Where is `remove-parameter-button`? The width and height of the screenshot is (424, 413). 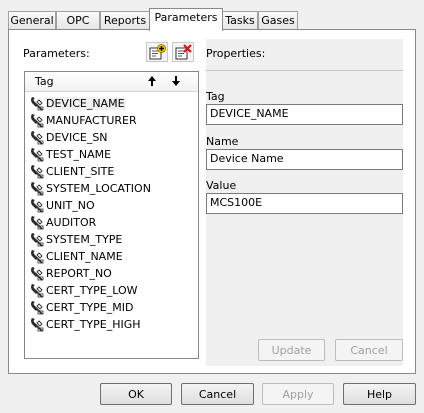
remove-parameter-button is located at coordinates (183, 52).